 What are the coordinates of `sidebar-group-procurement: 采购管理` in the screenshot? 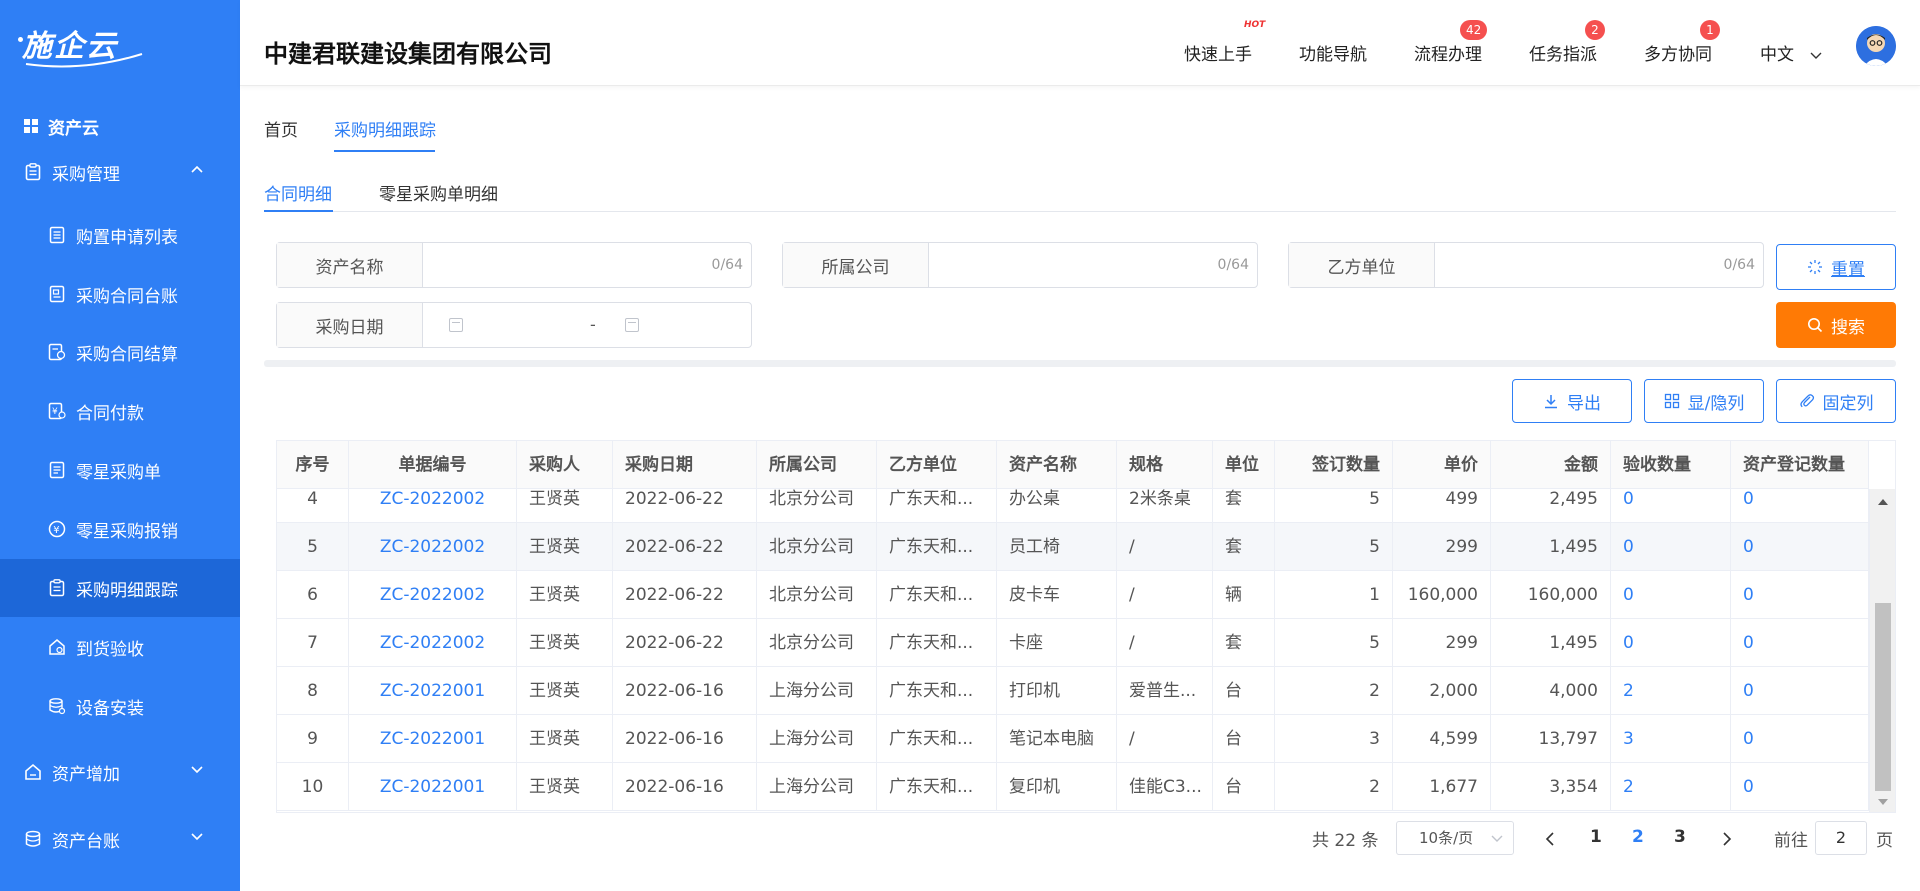 It's located at (120, 172).